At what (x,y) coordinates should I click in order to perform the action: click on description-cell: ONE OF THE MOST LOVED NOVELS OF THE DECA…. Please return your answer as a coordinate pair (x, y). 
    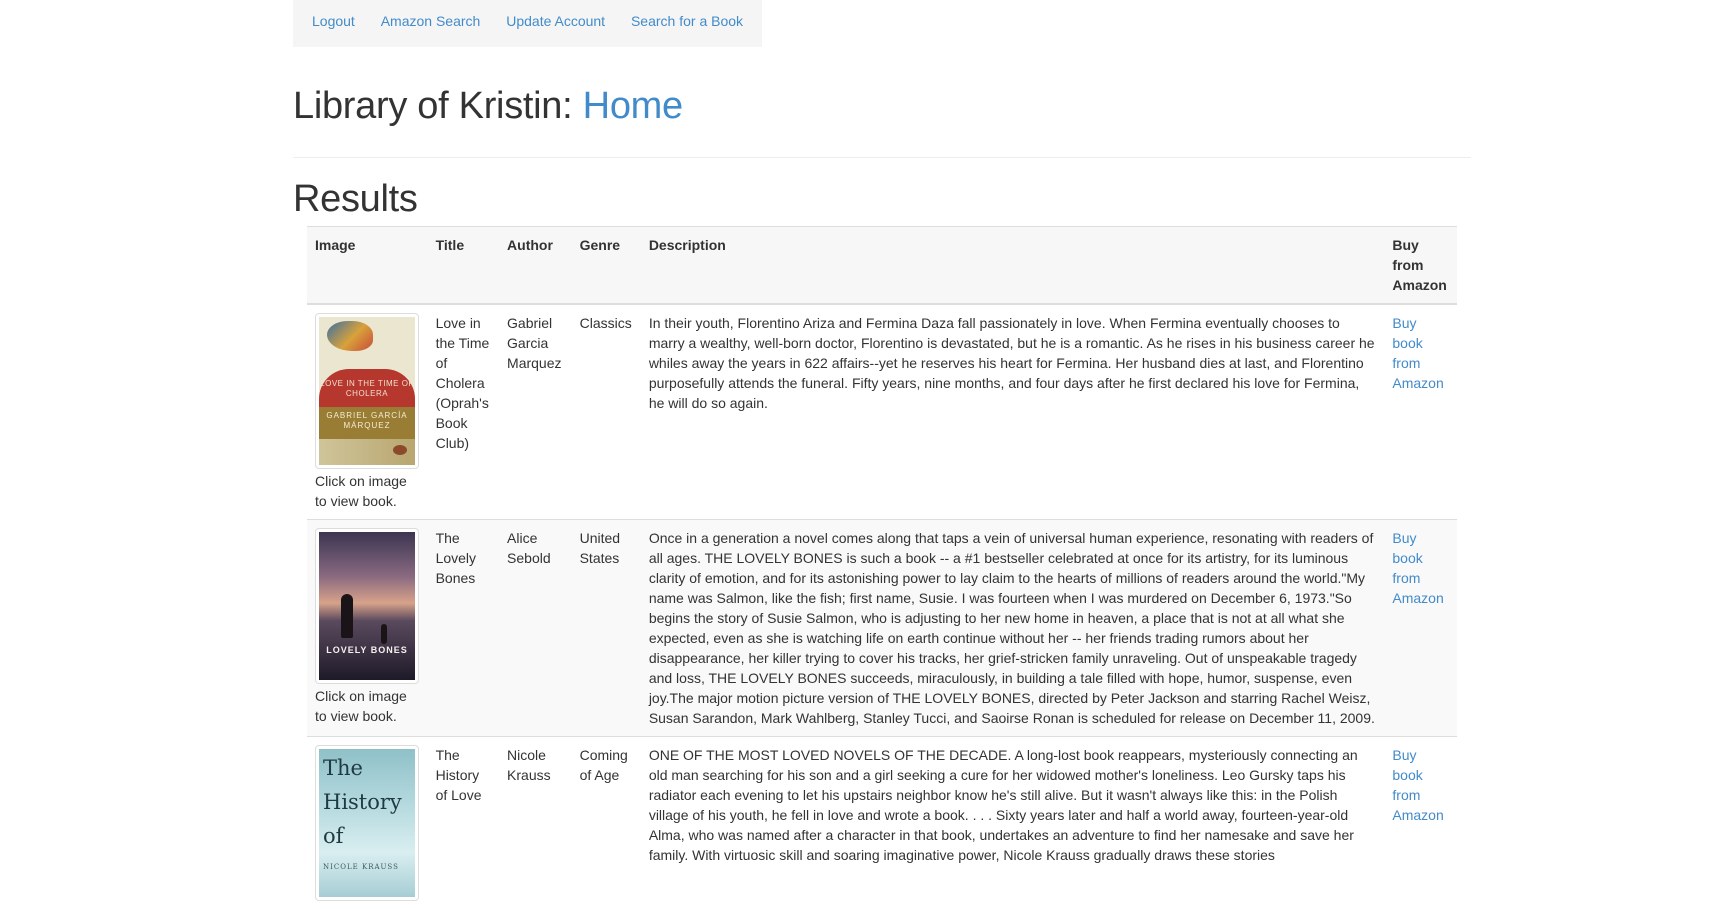
    Looking at the image, I should click on (1013, 823).